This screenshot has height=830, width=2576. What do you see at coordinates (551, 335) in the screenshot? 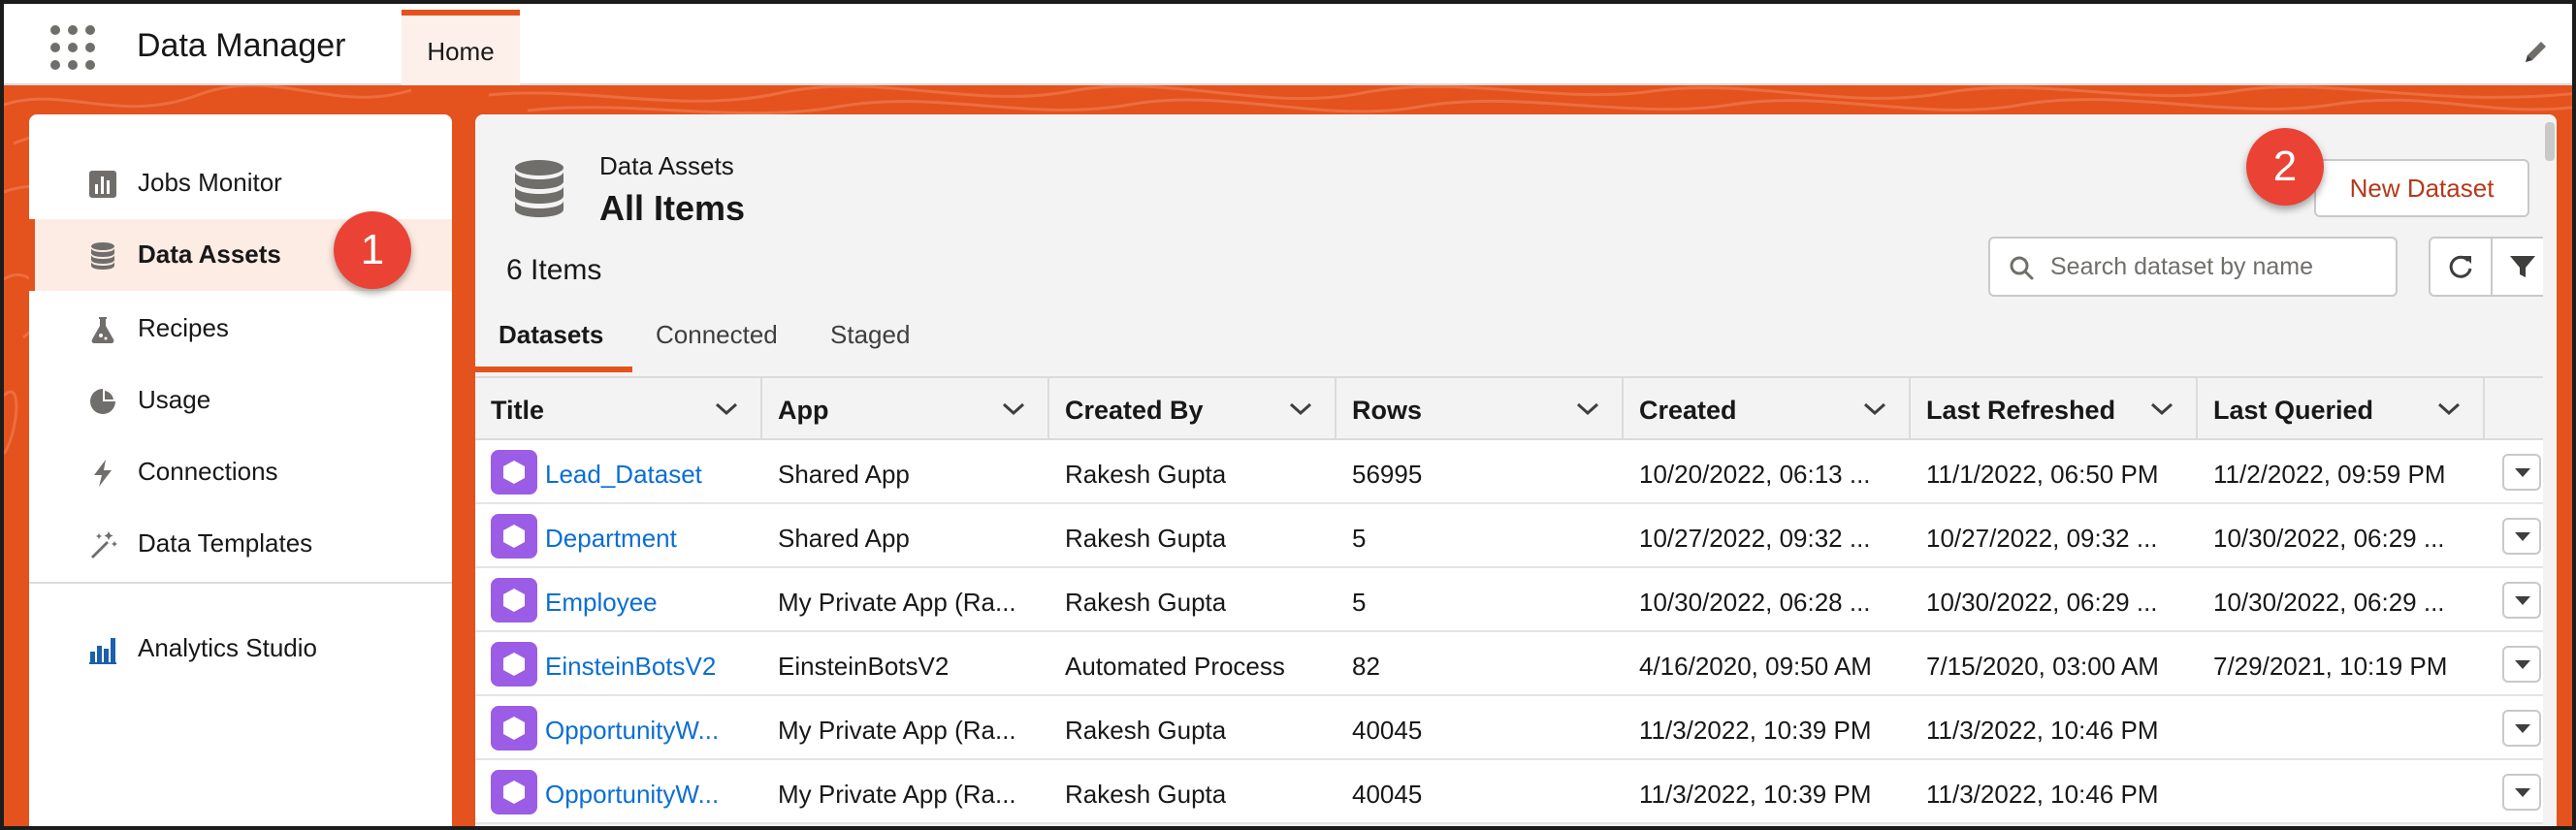
I see `tab-datasets: Datasets` at bounding box center [551, 335].